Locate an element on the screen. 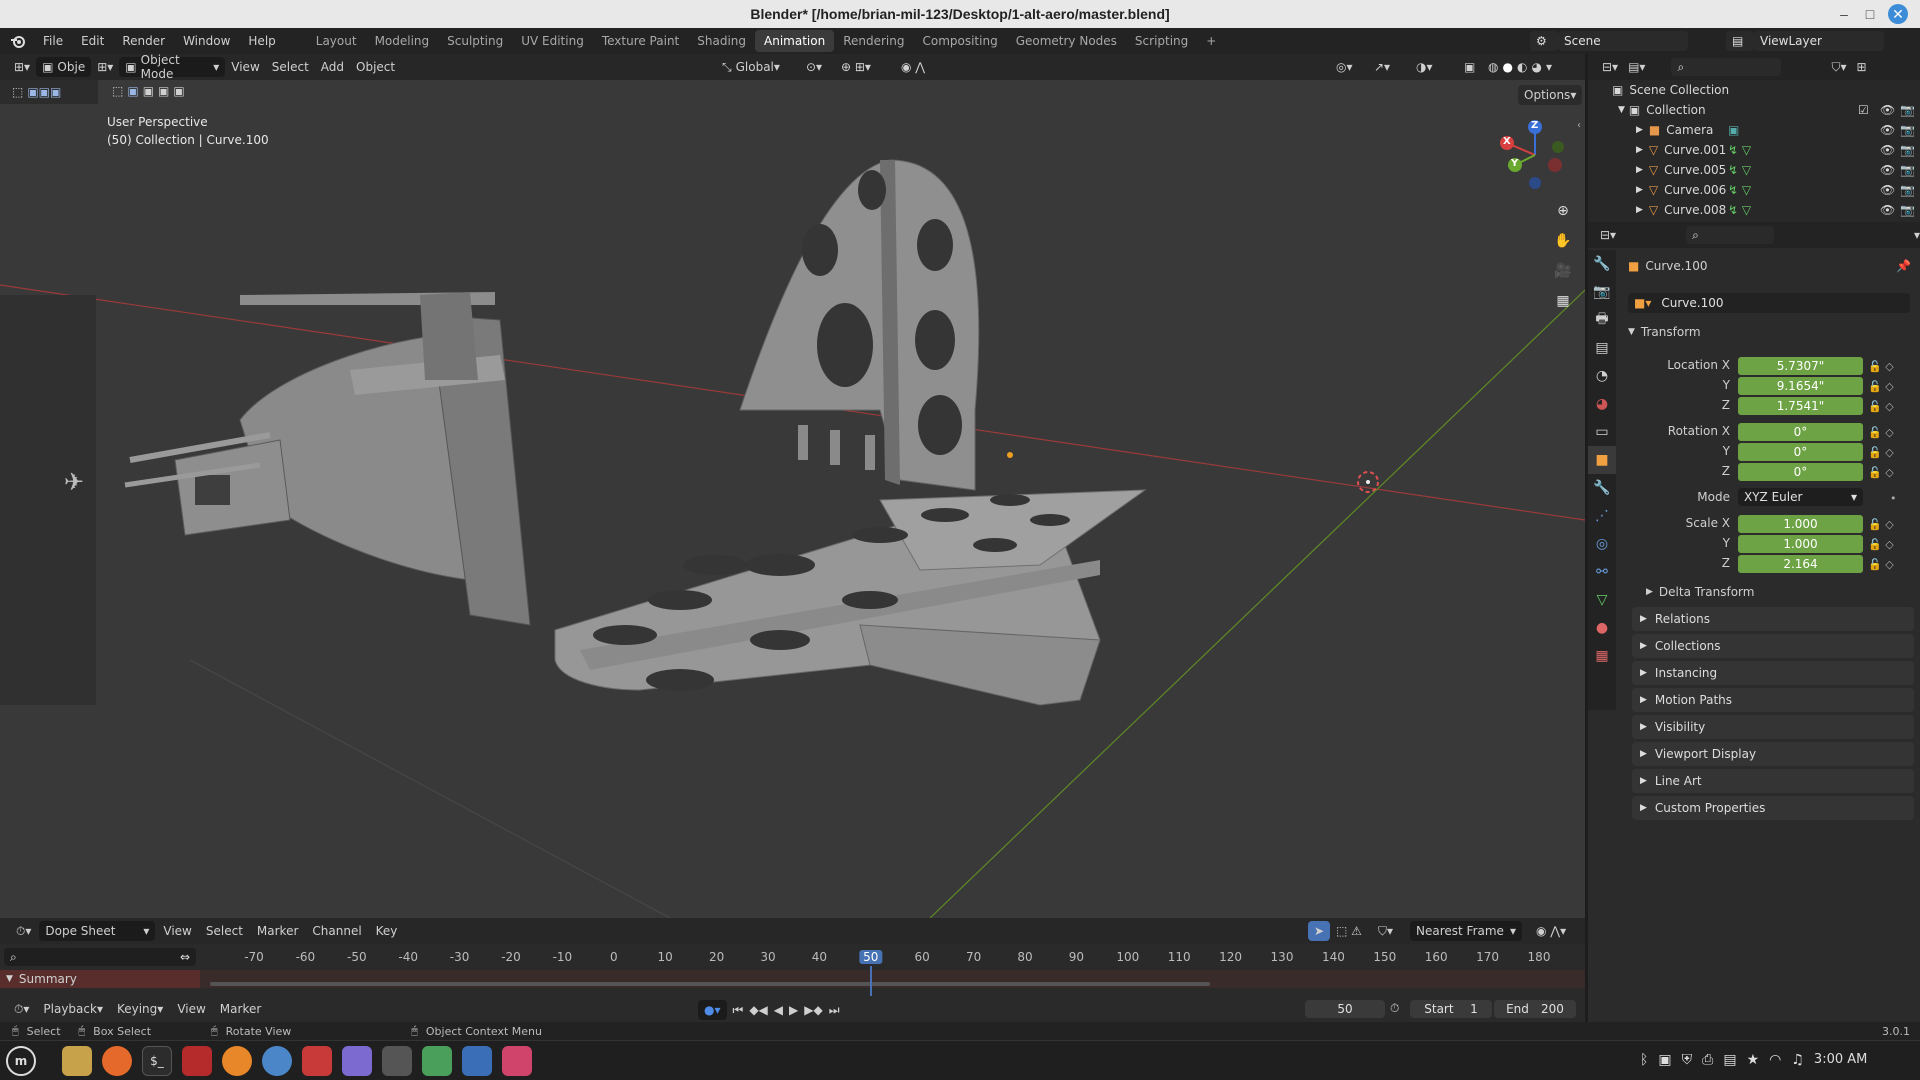 This screenshot has width=1920, height=1080. firefox-icon is located at coordinates (117, 1061).